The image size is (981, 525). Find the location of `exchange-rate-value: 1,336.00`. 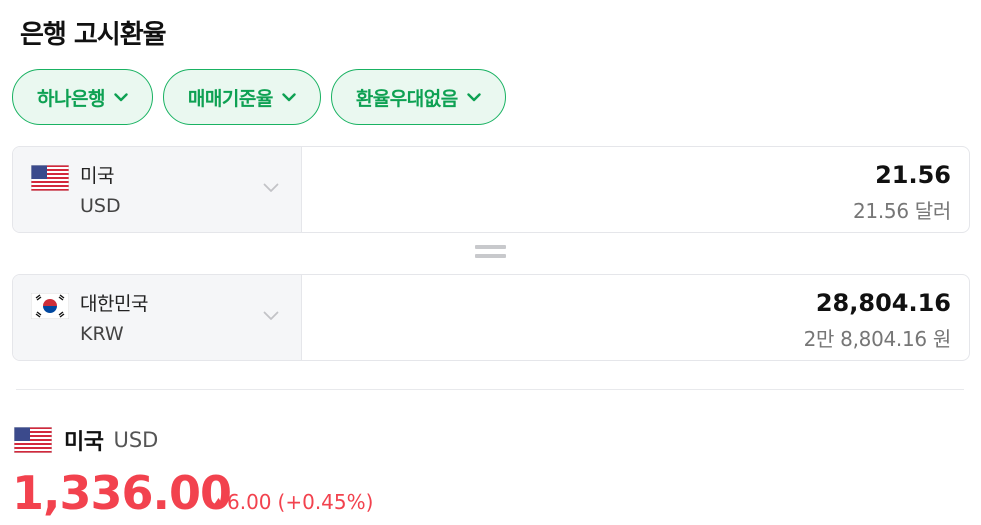

exchange-rate-value: 1,336.00 is located at coordinates (122, 493).